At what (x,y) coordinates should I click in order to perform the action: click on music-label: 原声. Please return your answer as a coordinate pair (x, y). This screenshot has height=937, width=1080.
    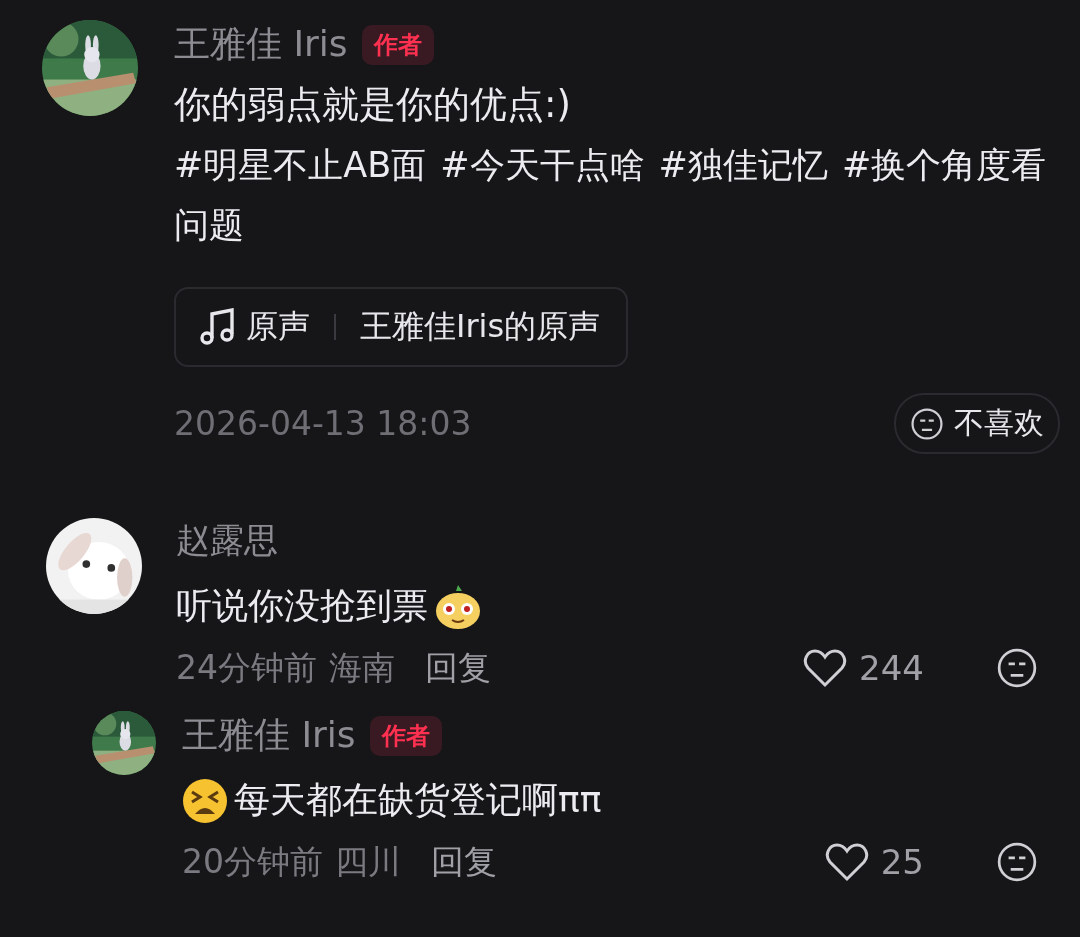
    Looking at the image, I should click on (278, 326).